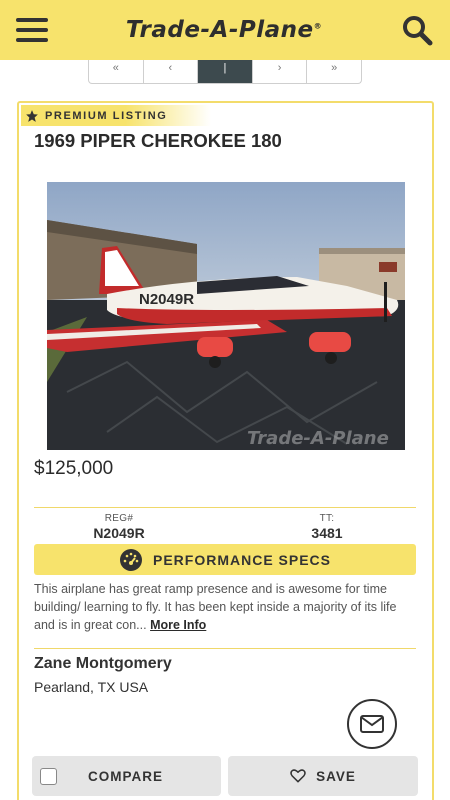 This screenshot has height=800, width=450. I want to click on tt-label: TT:, so click(327, 518).